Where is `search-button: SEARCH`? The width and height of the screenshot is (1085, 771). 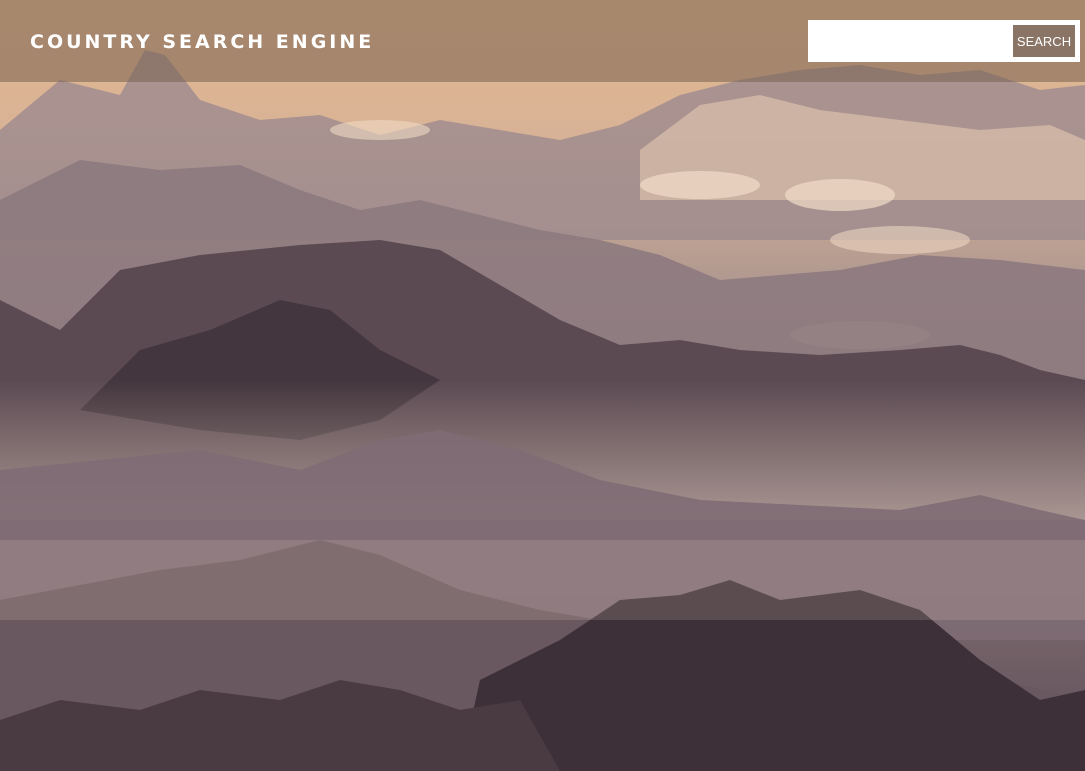
search-button: SEARCH is located at coordinates (1044, 41).